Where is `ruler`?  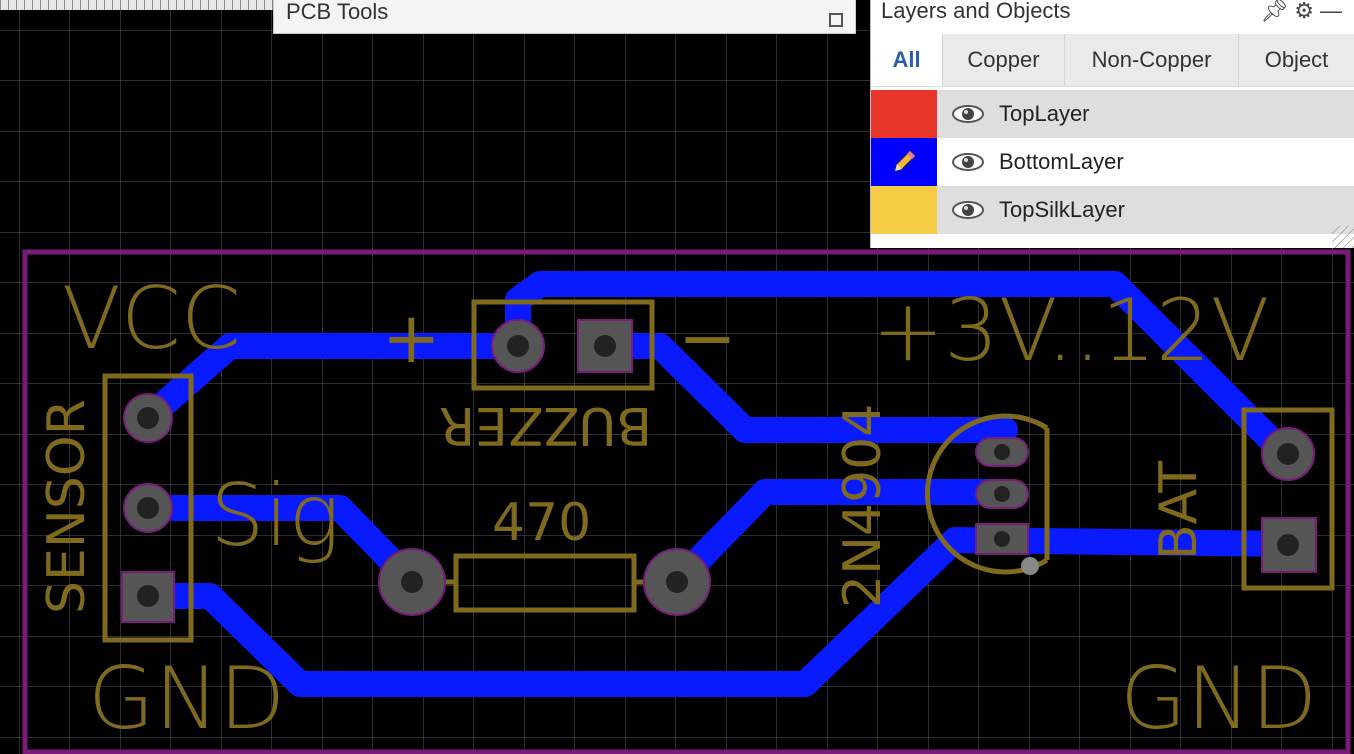
ruler is located at coordinates (140, 5).